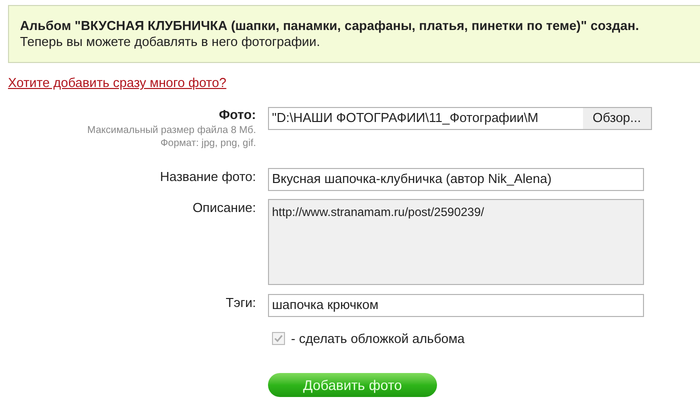 The width and height of the screenshot is (700, 417). What do you see at coordinates (456, 305) in the screenshot?
I see `text-field: шапочка крючком` at bounding box center [456, 305].